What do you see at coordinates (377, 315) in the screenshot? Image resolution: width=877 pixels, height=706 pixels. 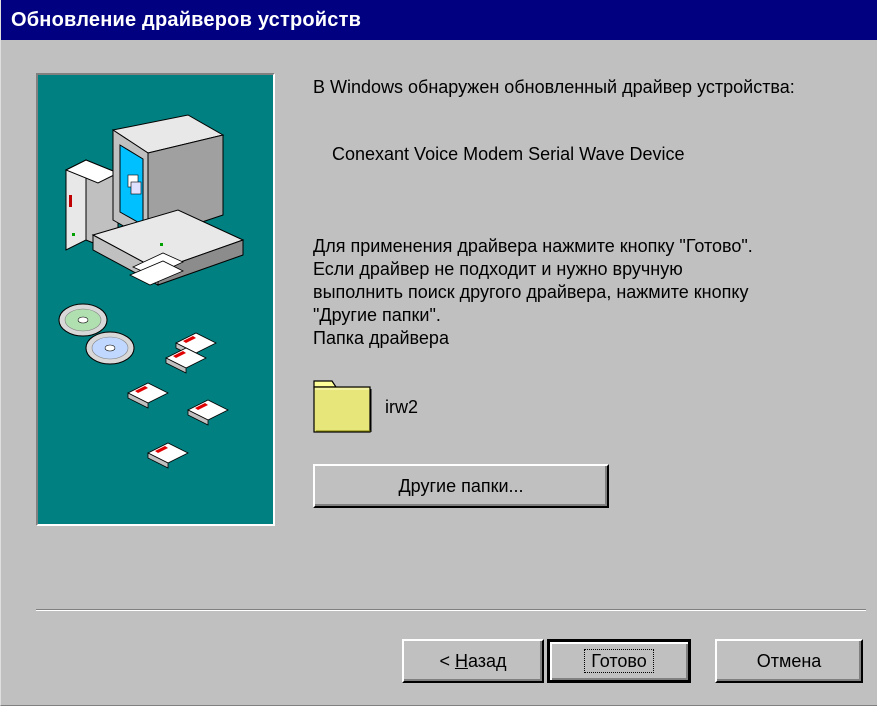 I see `instructions-line: "Другие папки".` at bounding box center [377, 315].